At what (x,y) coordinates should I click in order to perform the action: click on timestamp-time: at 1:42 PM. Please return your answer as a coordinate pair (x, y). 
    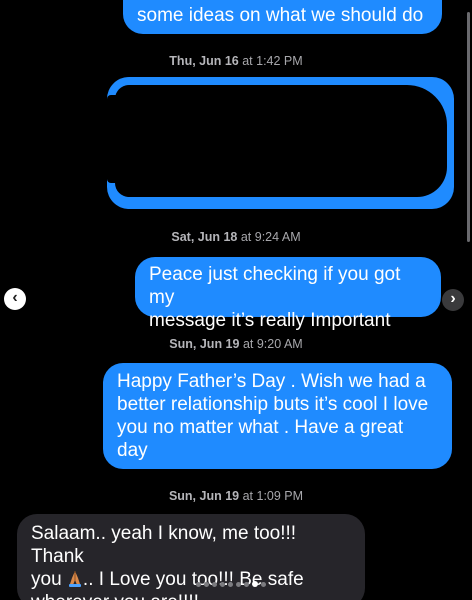
    Looking at the image, I should click on (272, 61).